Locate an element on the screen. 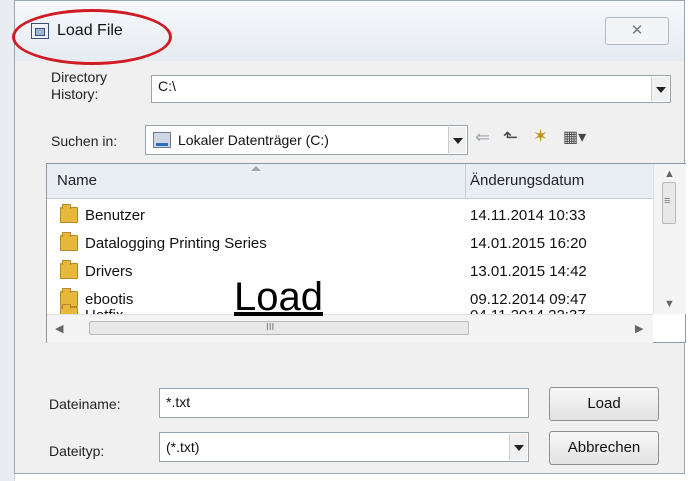  load-overlay-label: Load is located at coordinates (278, 297).